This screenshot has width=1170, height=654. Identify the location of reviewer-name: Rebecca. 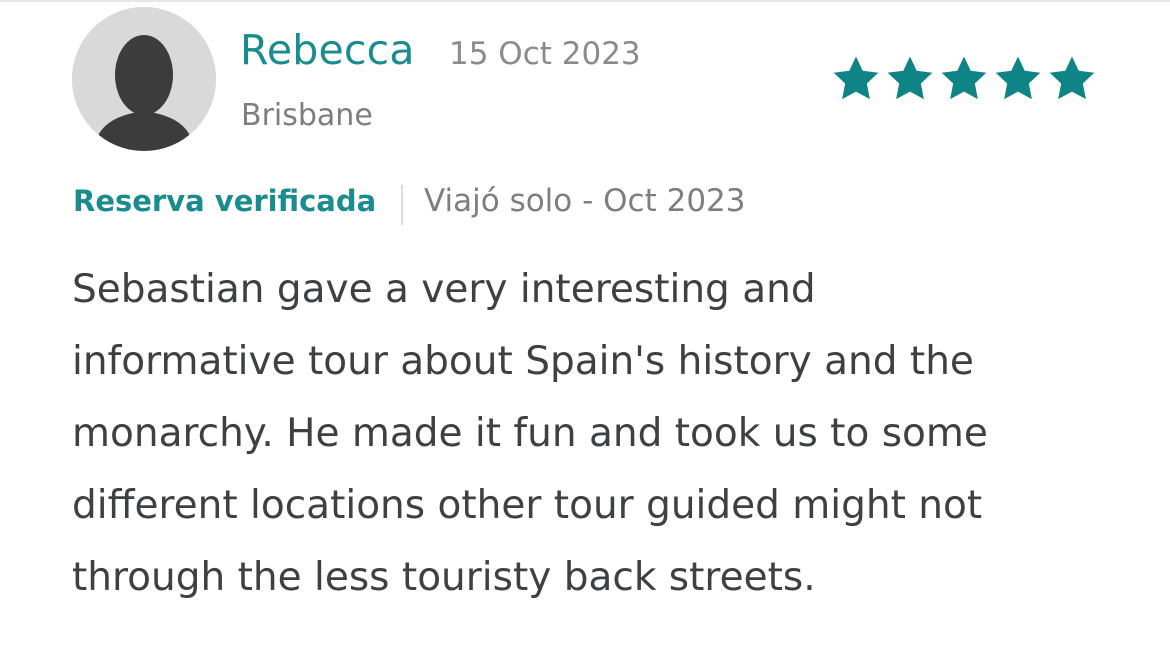
(327, 50).